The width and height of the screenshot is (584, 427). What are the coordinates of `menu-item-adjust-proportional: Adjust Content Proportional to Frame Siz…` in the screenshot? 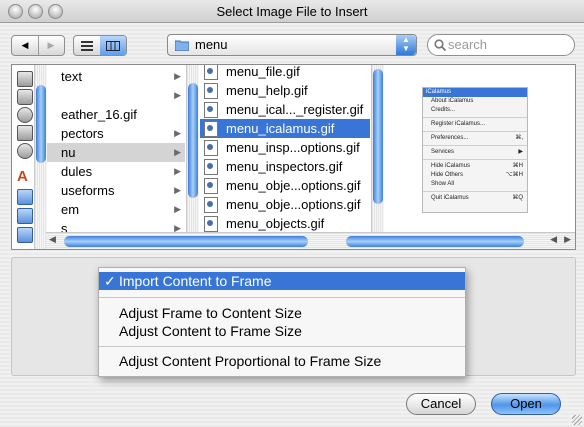 It's located at (282, 361).